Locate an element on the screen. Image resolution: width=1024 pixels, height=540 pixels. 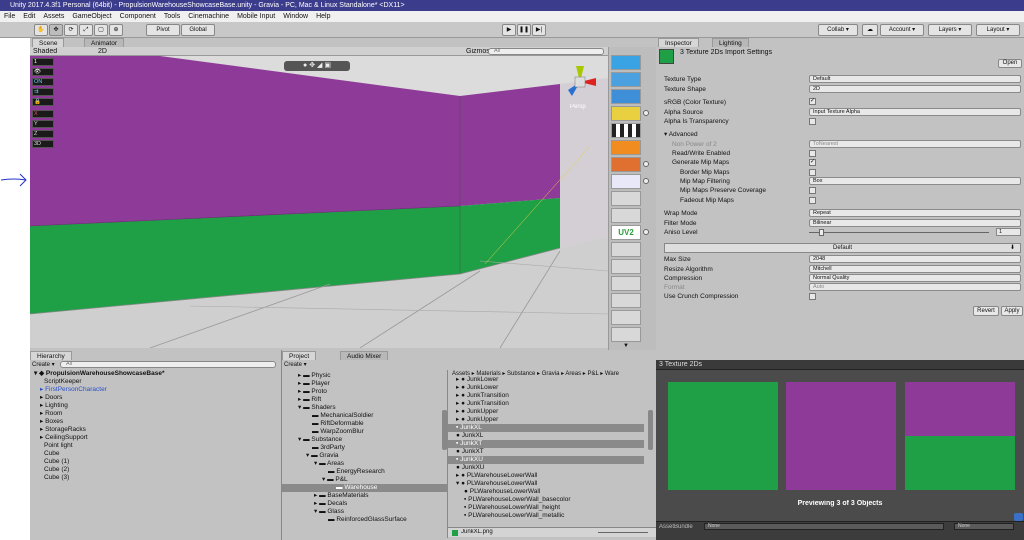
menu-component: Component is located at coordinates (138, 16).